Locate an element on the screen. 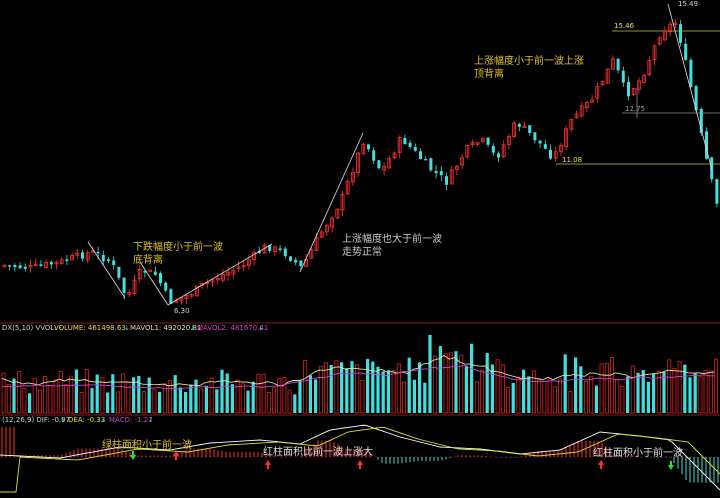  volume-header-volume: VOLUME: 461498.63 is located at coordinates (90, 328).